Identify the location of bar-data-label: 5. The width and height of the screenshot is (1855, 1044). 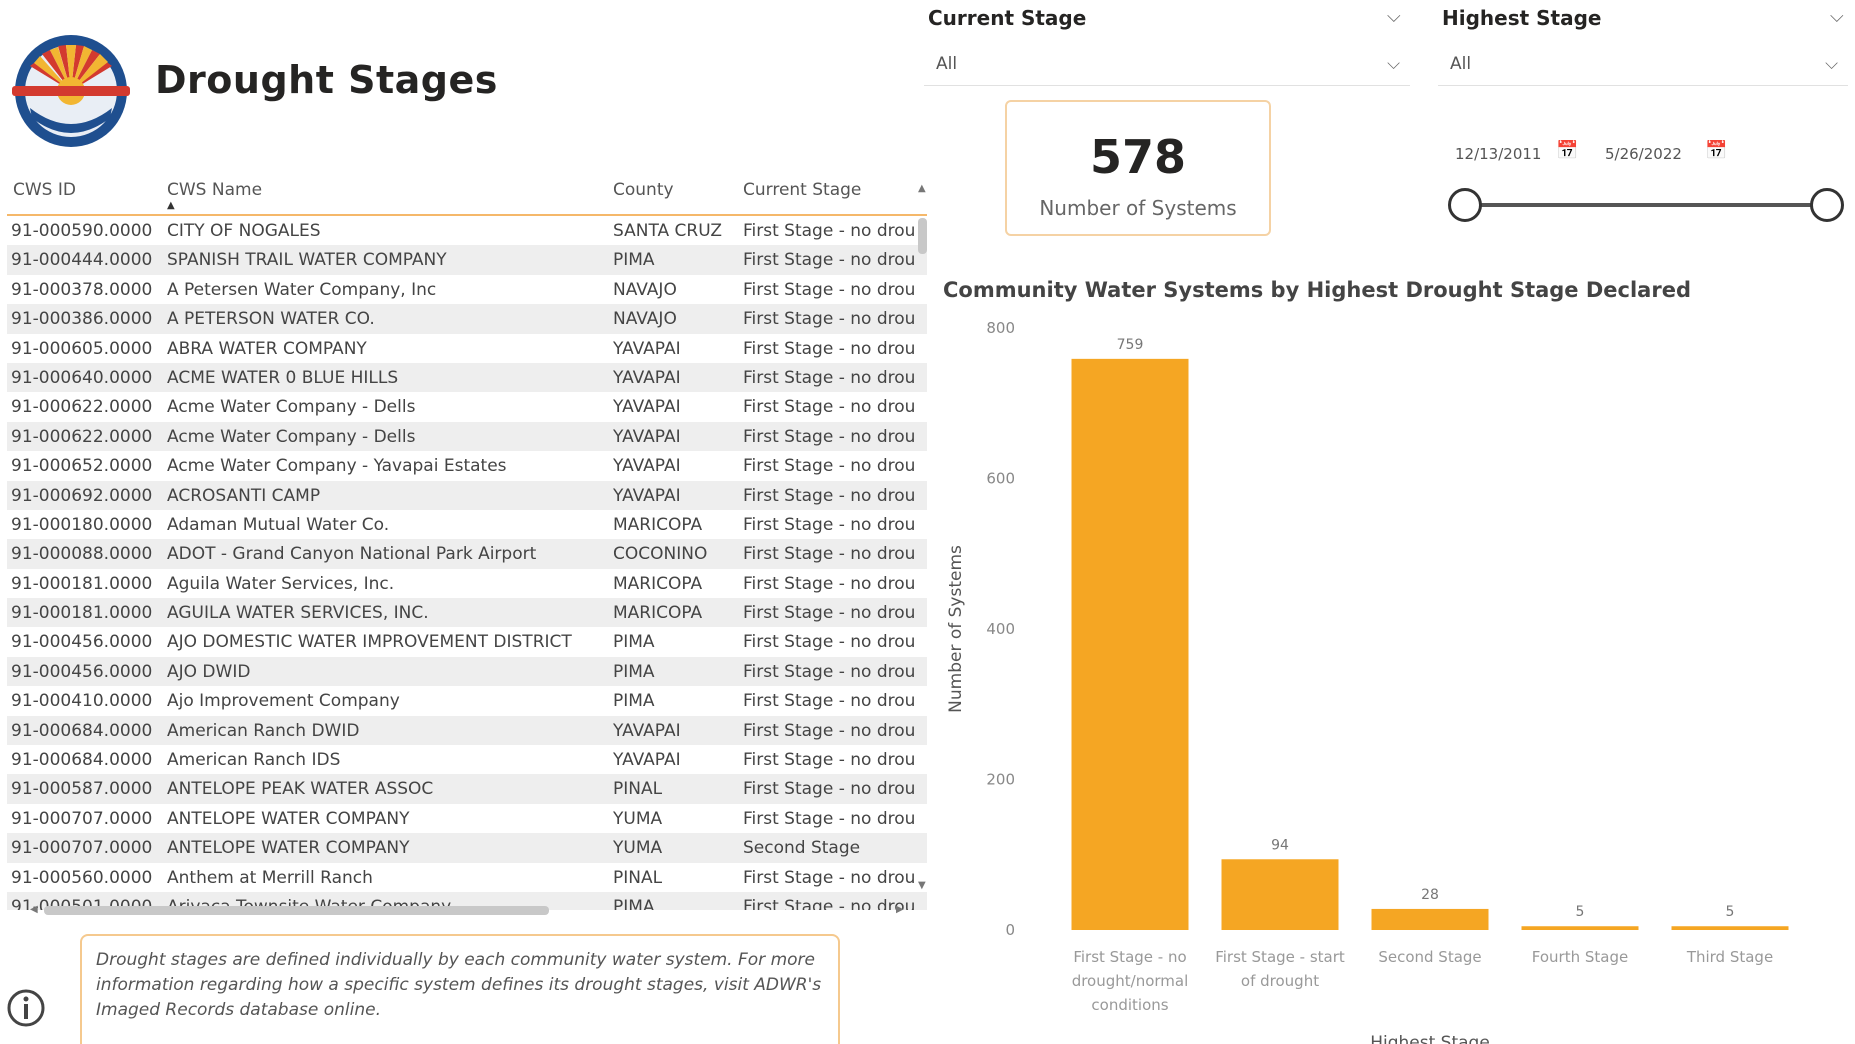
(1580, 912).